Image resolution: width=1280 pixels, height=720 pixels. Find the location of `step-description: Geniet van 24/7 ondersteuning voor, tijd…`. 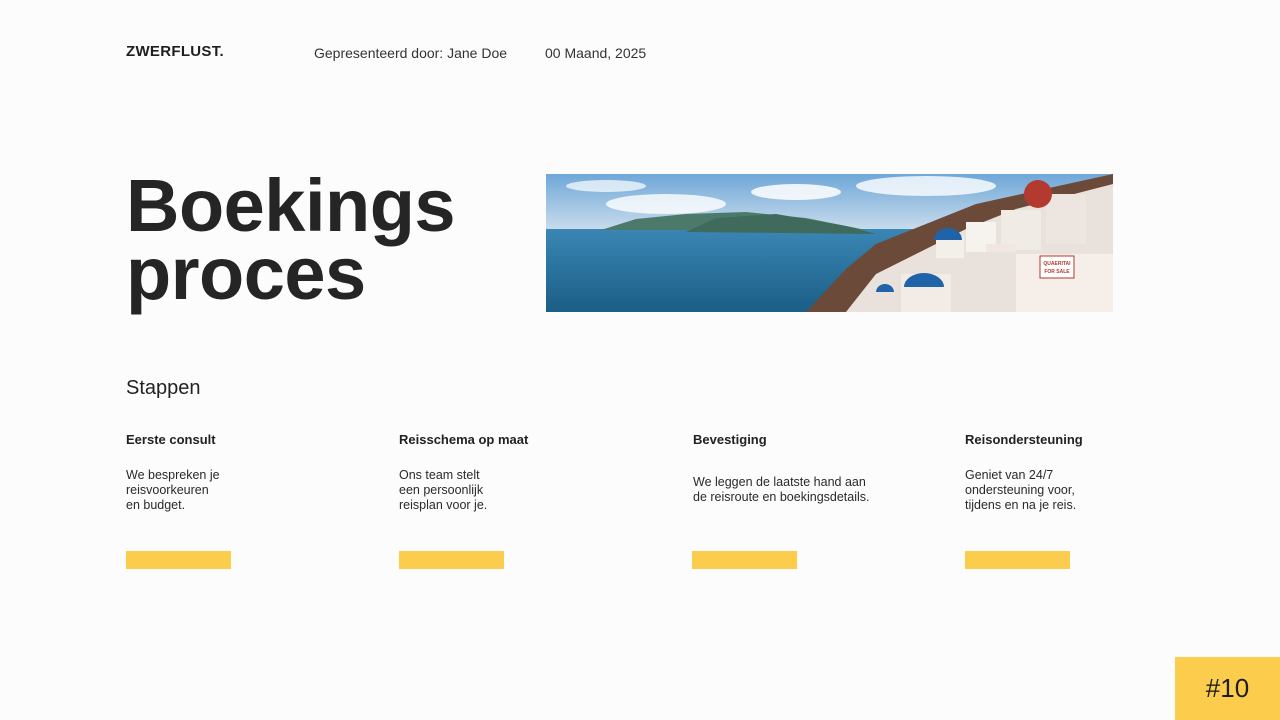

step-description: Geniet van 24/7 ondersteuning voor, tijd… is located at coordinates (1021, 490).